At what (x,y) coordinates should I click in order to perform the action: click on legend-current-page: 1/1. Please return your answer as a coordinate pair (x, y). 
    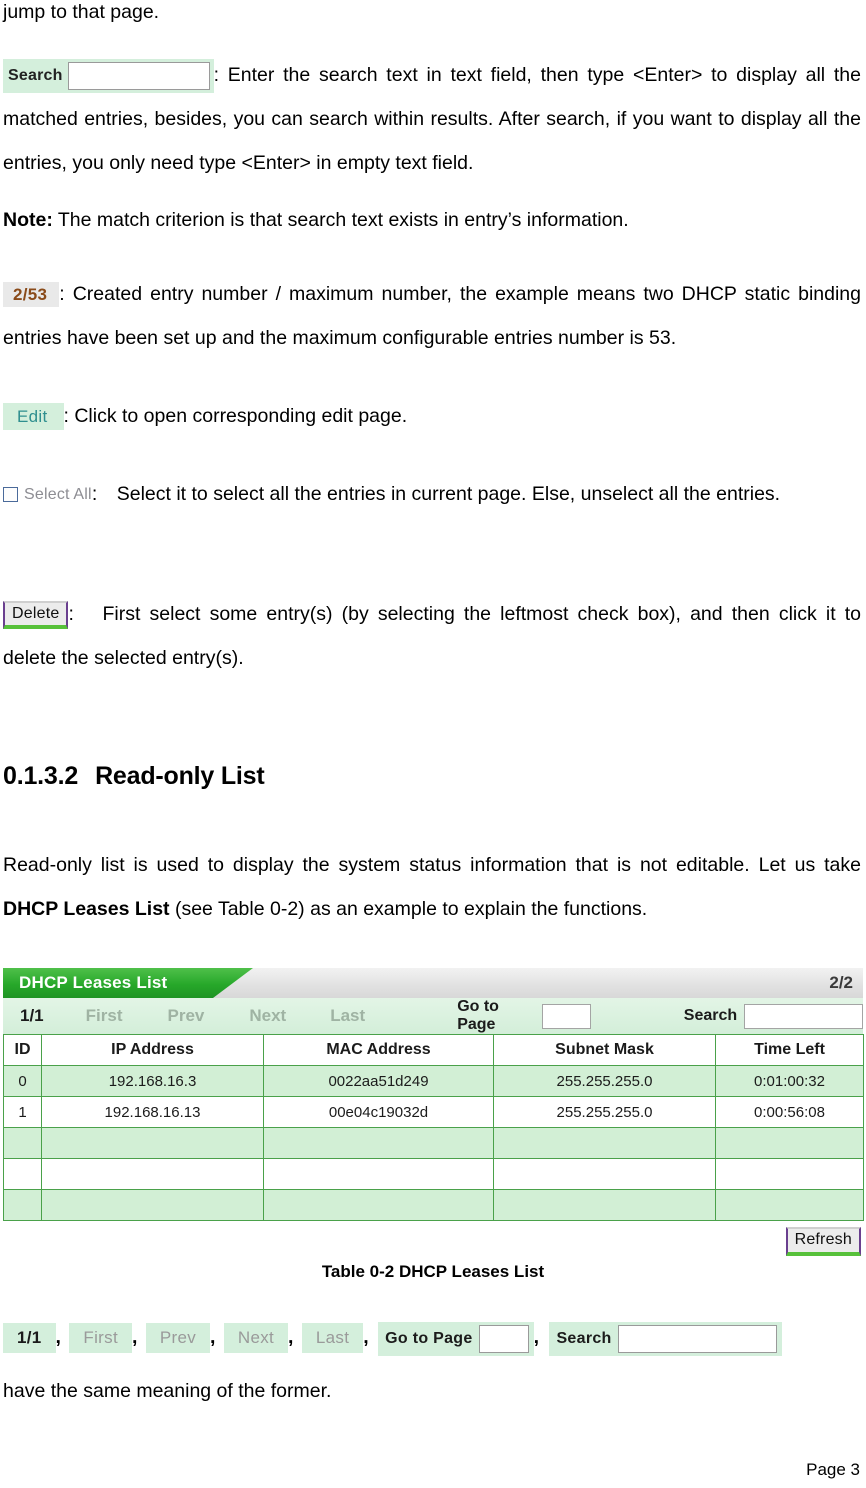
    Looking at the image, I should click on (29, 1338).